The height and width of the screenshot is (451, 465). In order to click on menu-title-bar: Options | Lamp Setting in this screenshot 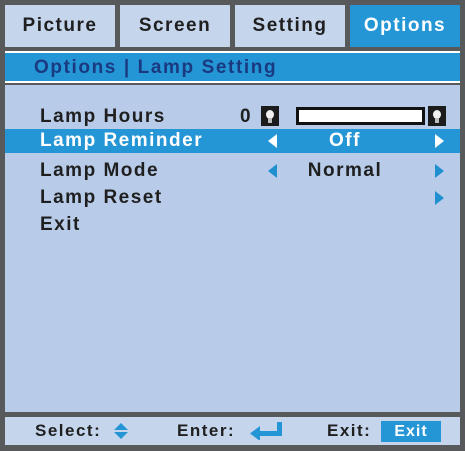, I will do `click(232, 67)`.